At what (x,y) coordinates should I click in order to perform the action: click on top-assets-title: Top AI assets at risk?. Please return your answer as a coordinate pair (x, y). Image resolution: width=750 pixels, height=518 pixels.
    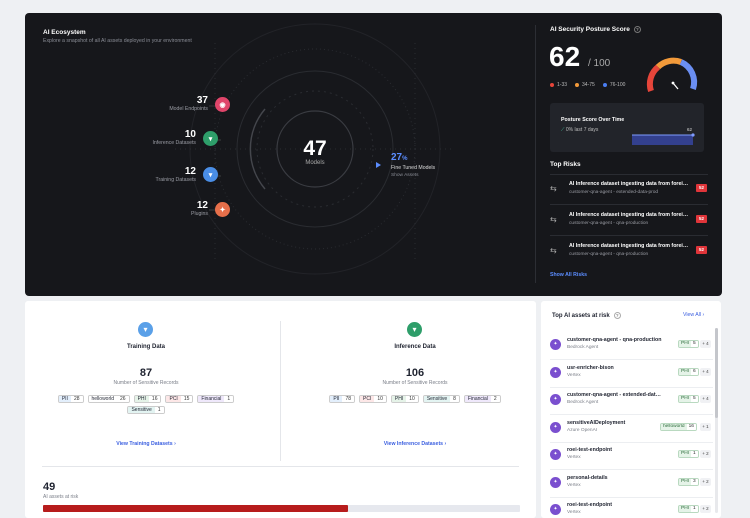
    Looking at the image, I should click on (586, 315).